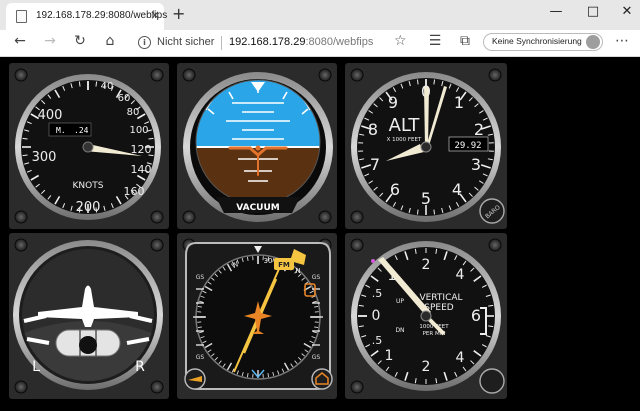 The height and width of the screenshot is (411, 640). Describe the element at coordinates (221, 43) in the screenshot. I see `address-separator` at that location.